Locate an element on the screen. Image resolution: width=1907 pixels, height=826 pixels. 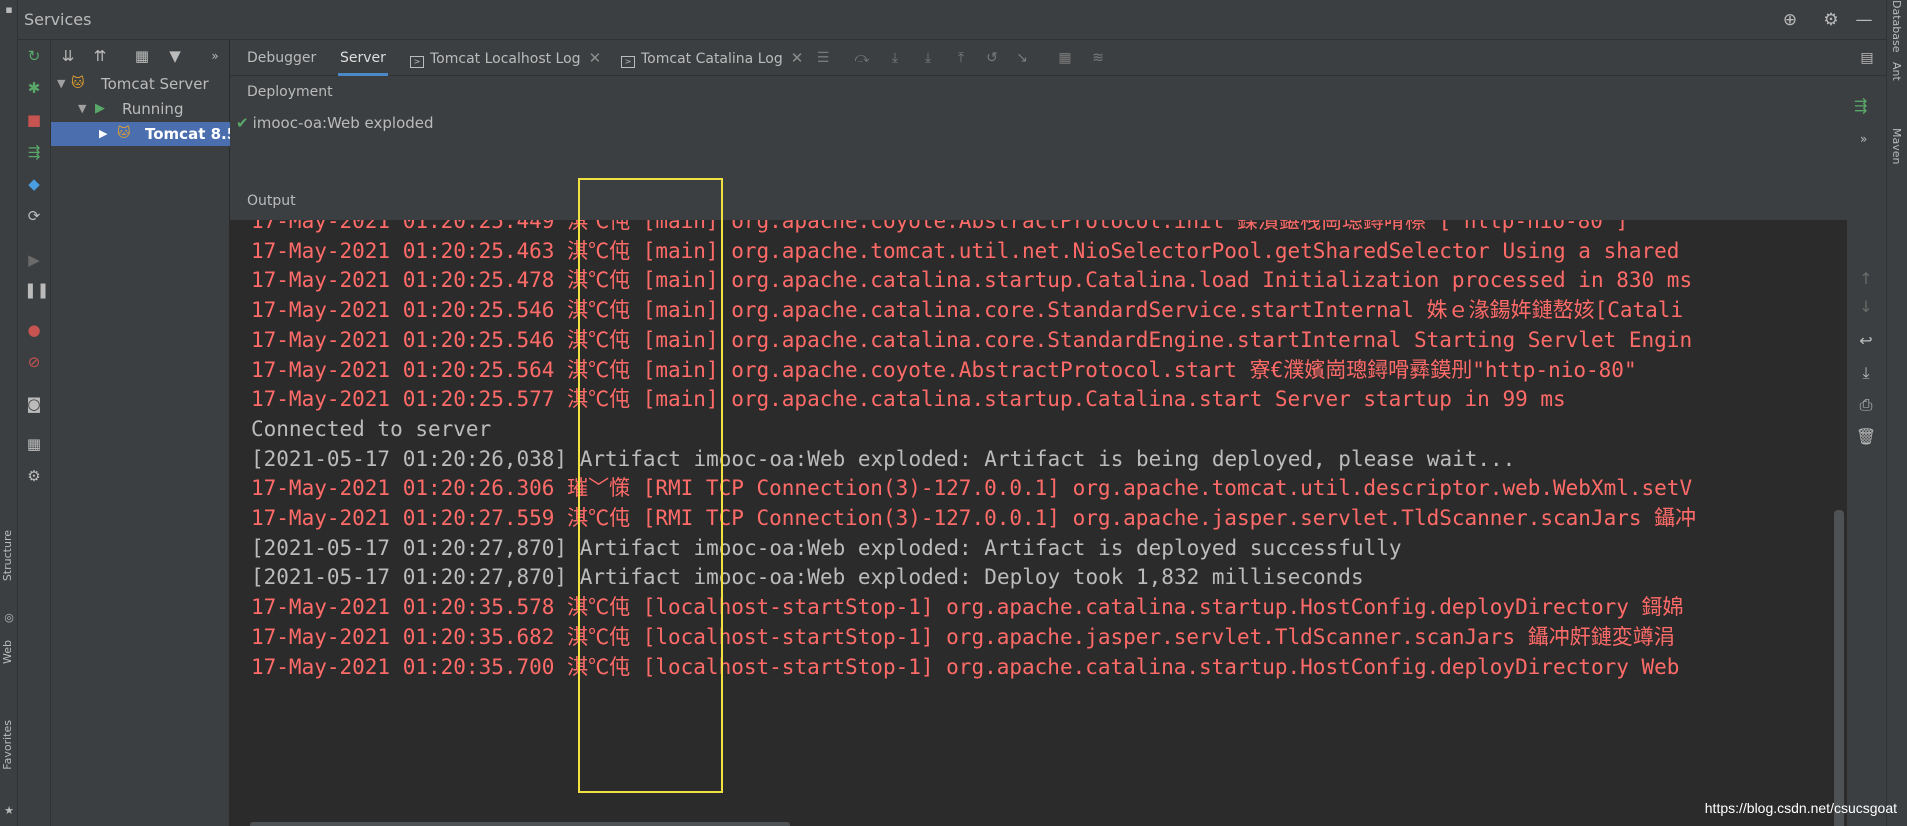
menu-icon: ☰ is located at coordinates (823, 58).